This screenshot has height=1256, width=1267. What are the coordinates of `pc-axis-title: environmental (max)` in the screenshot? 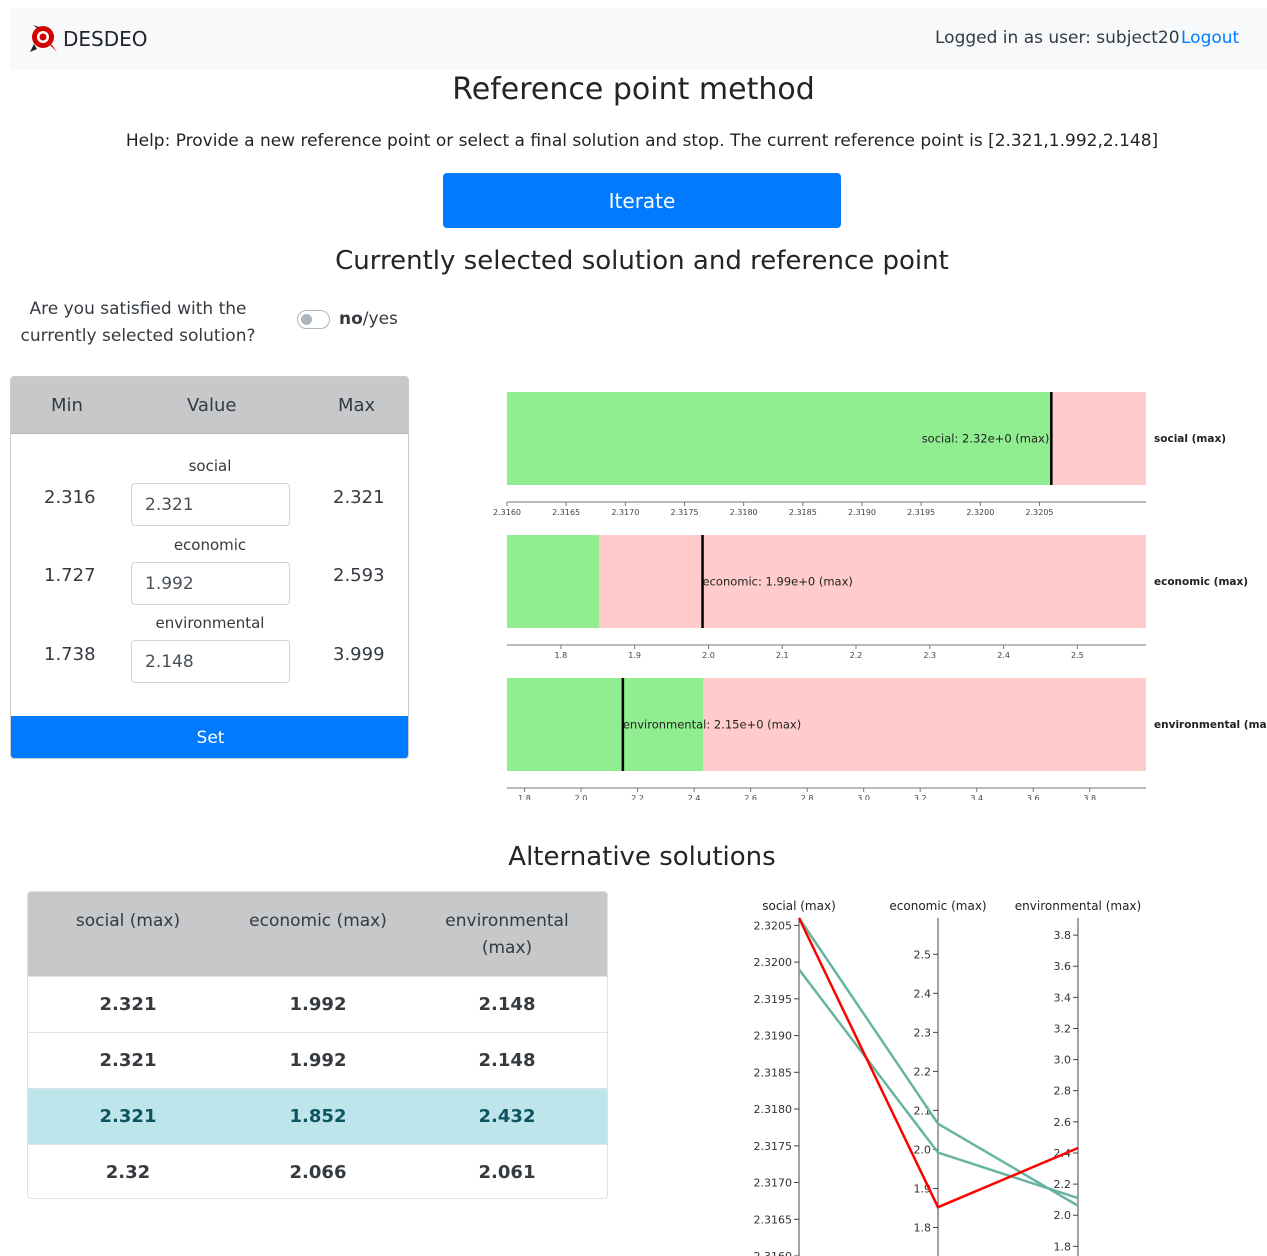 It's located at (1078, 906).